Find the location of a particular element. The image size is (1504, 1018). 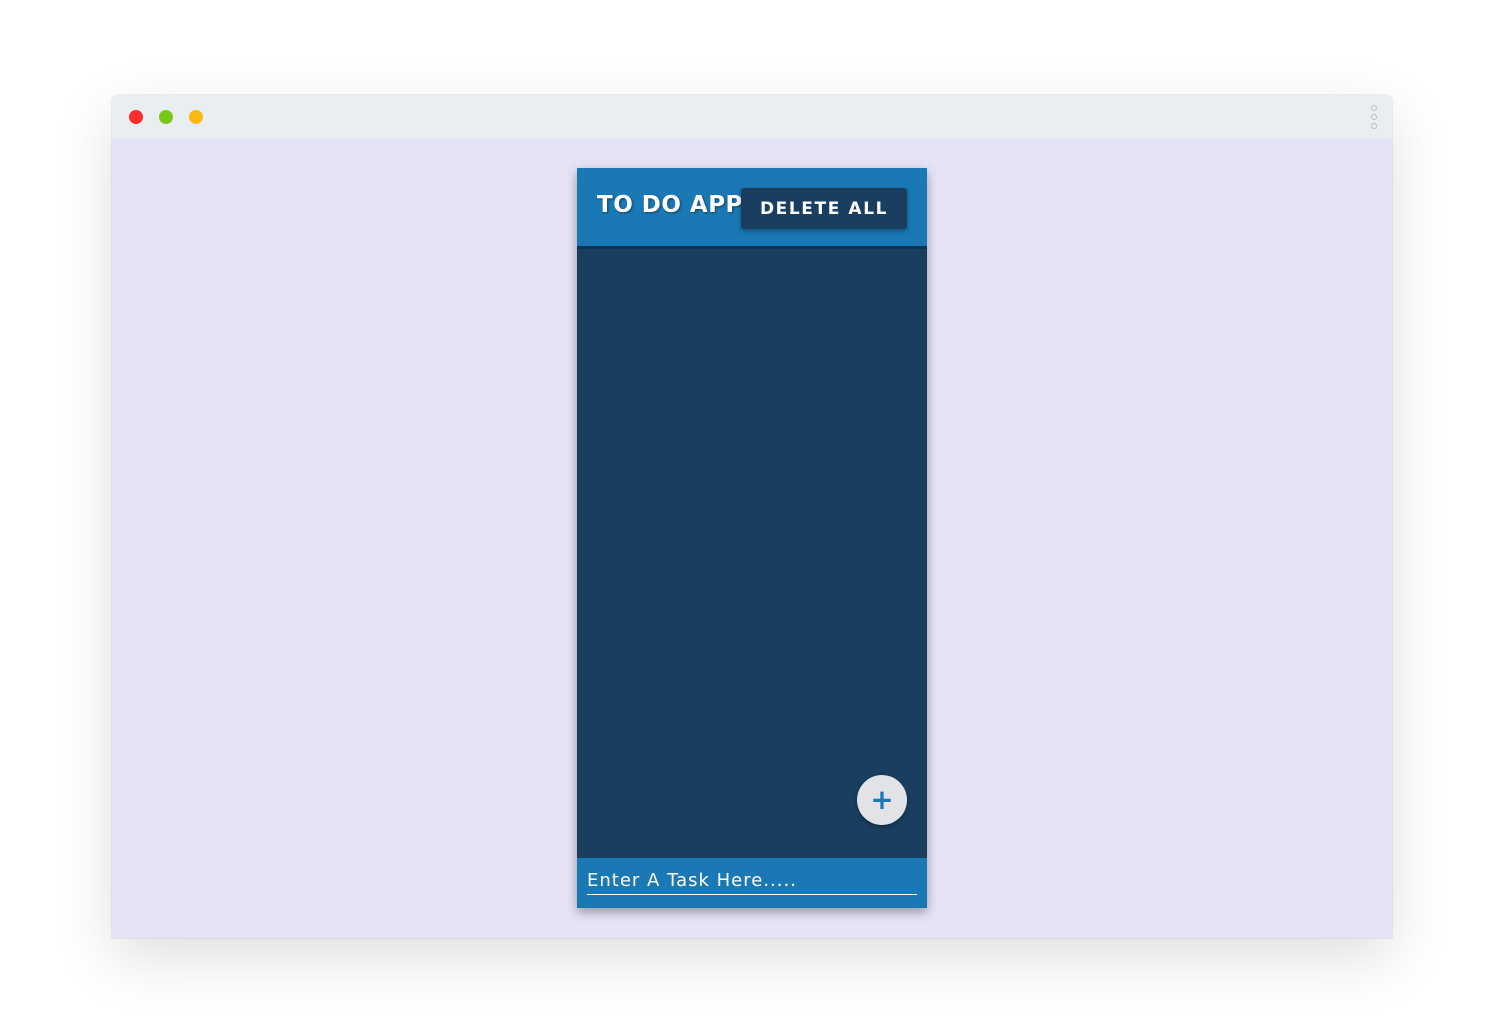

maximize-icon is located at coordinates (196, 117).